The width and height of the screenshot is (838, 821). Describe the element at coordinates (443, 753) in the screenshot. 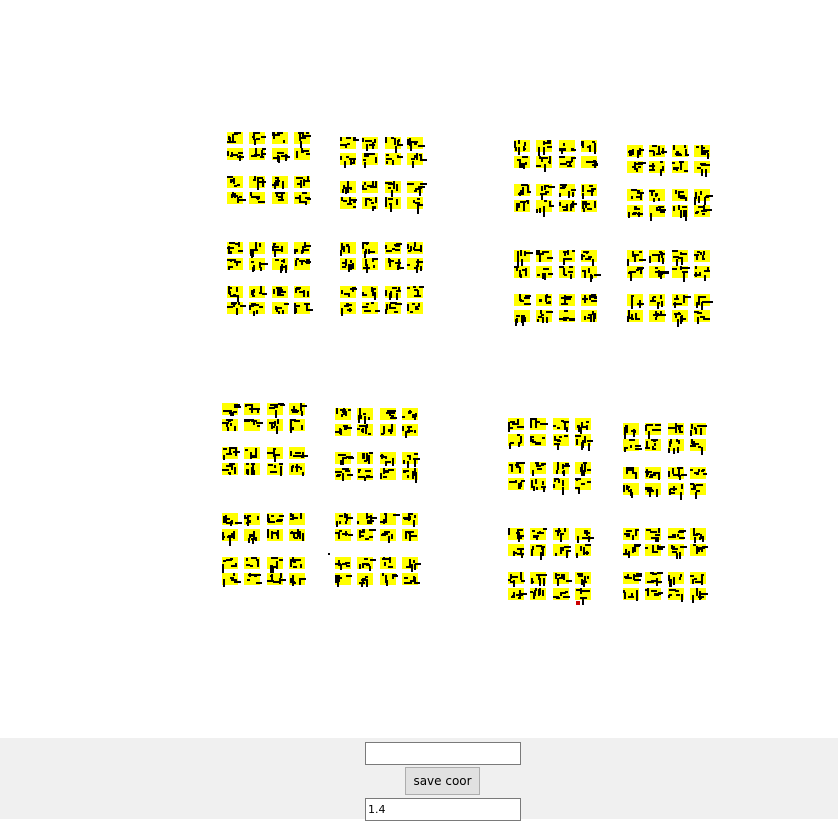

I see `coordinate-entry` at that location.